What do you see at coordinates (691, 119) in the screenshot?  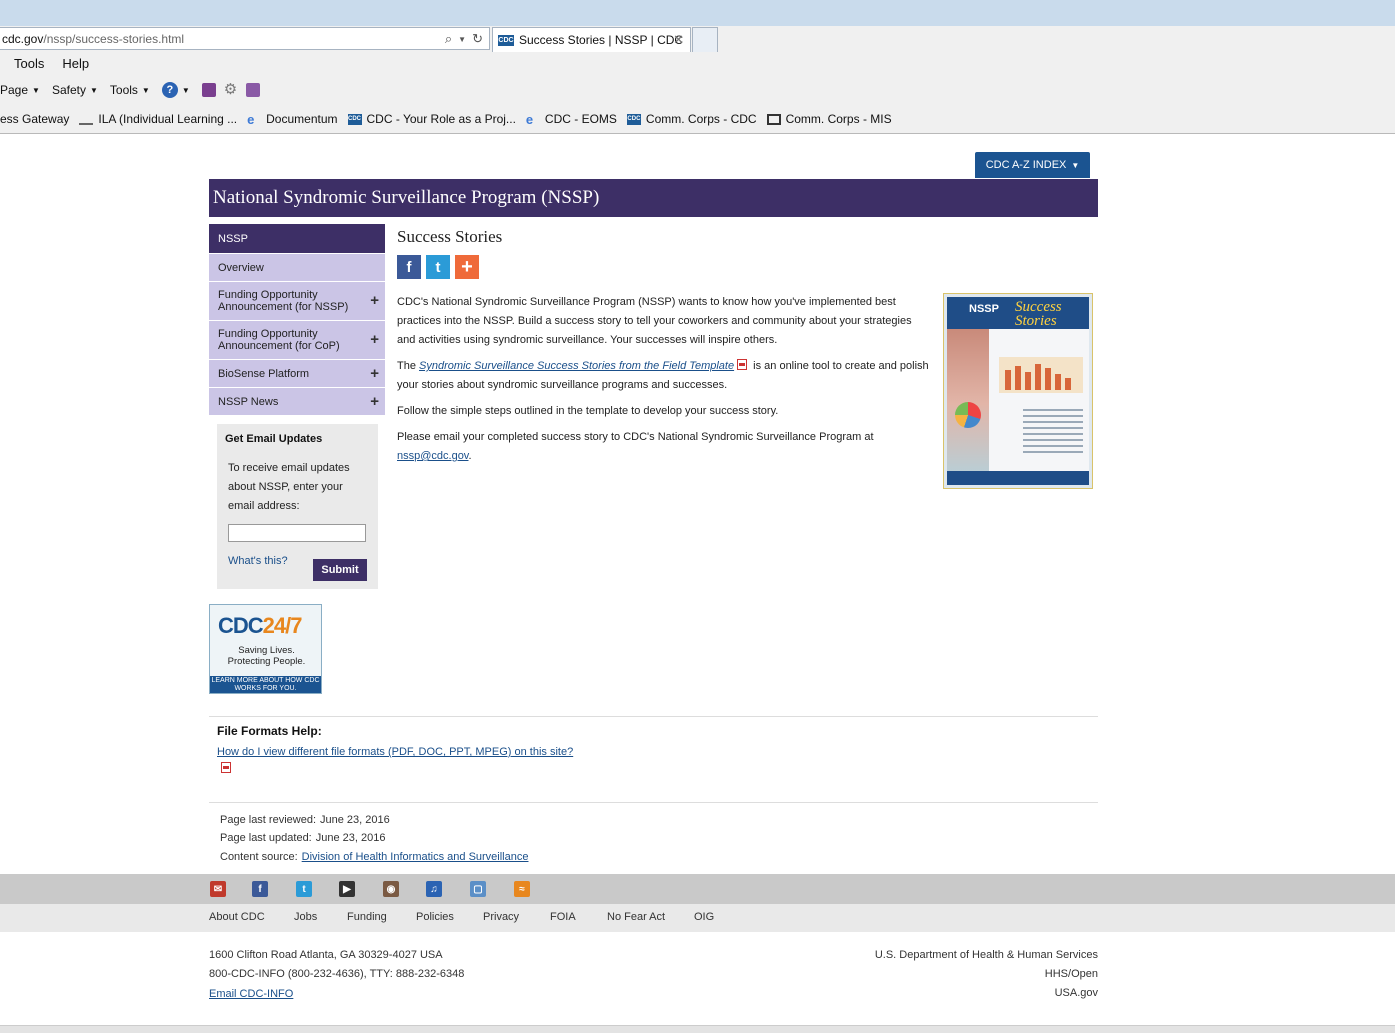 I see `favorite-link: CDC Comm. Corps - CDC` at bounding box center [691, 119].